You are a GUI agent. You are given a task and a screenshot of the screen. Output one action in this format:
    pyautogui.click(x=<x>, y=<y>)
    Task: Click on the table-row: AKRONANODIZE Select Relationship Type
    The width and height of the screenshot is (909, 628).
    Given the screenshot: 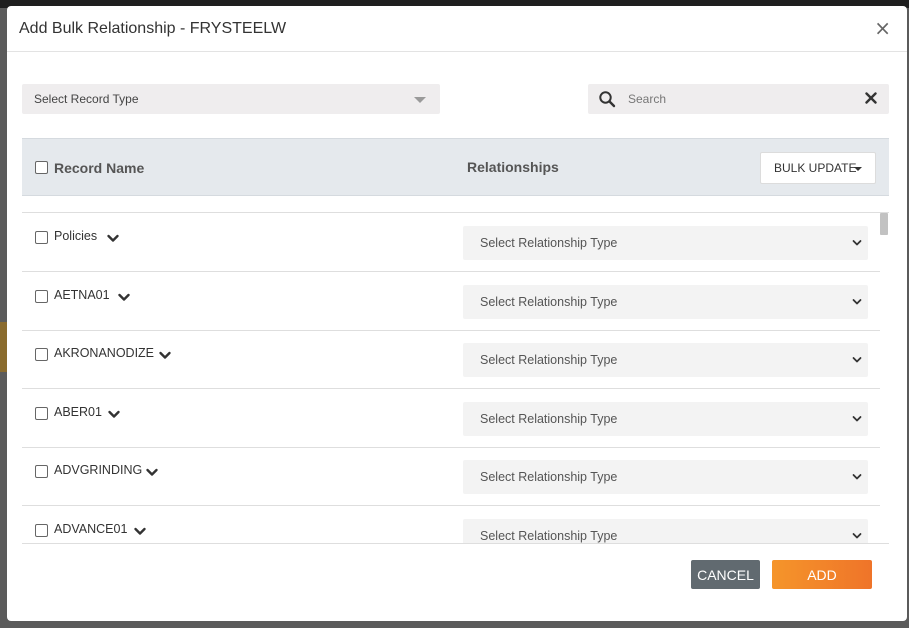 What is the action you would take?
    pyautogui.click(x=451, y=359)
    